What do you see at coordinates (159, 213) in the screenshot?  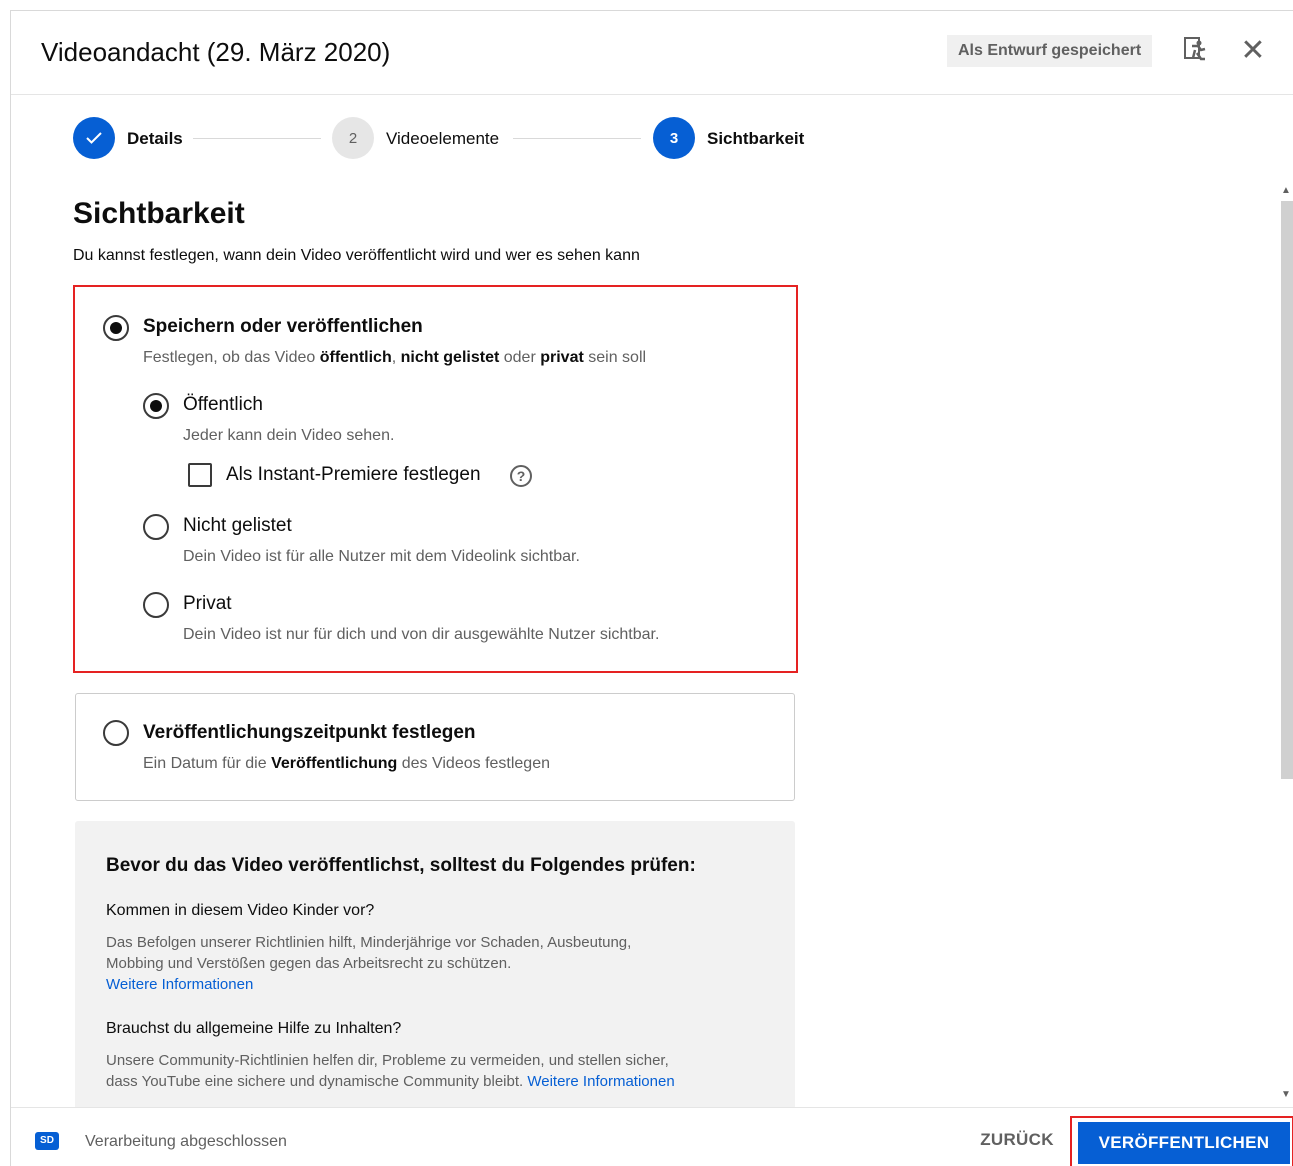 I see `visibility-heading: Sichtbarkeit` at bounding box center [159, 213].